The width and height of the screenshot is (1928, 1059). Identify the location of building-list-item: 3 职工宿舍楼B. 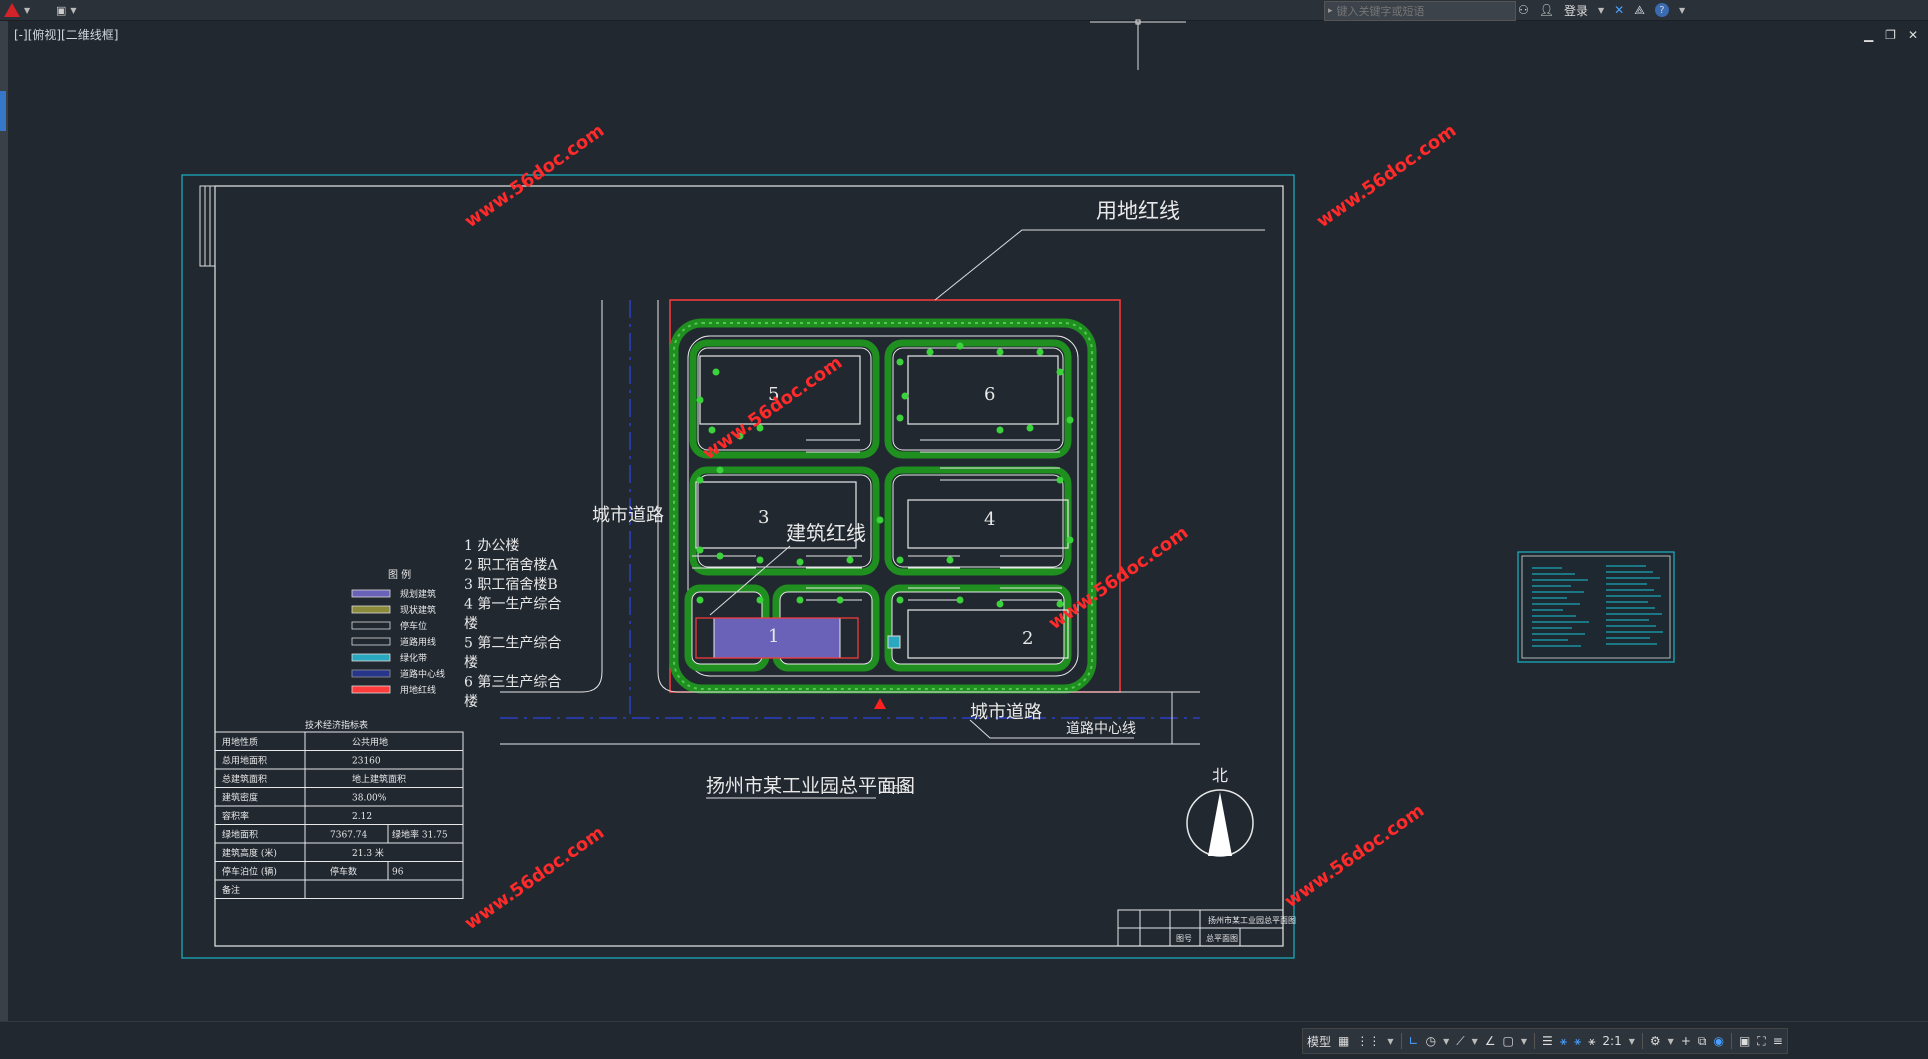
(511, 584).